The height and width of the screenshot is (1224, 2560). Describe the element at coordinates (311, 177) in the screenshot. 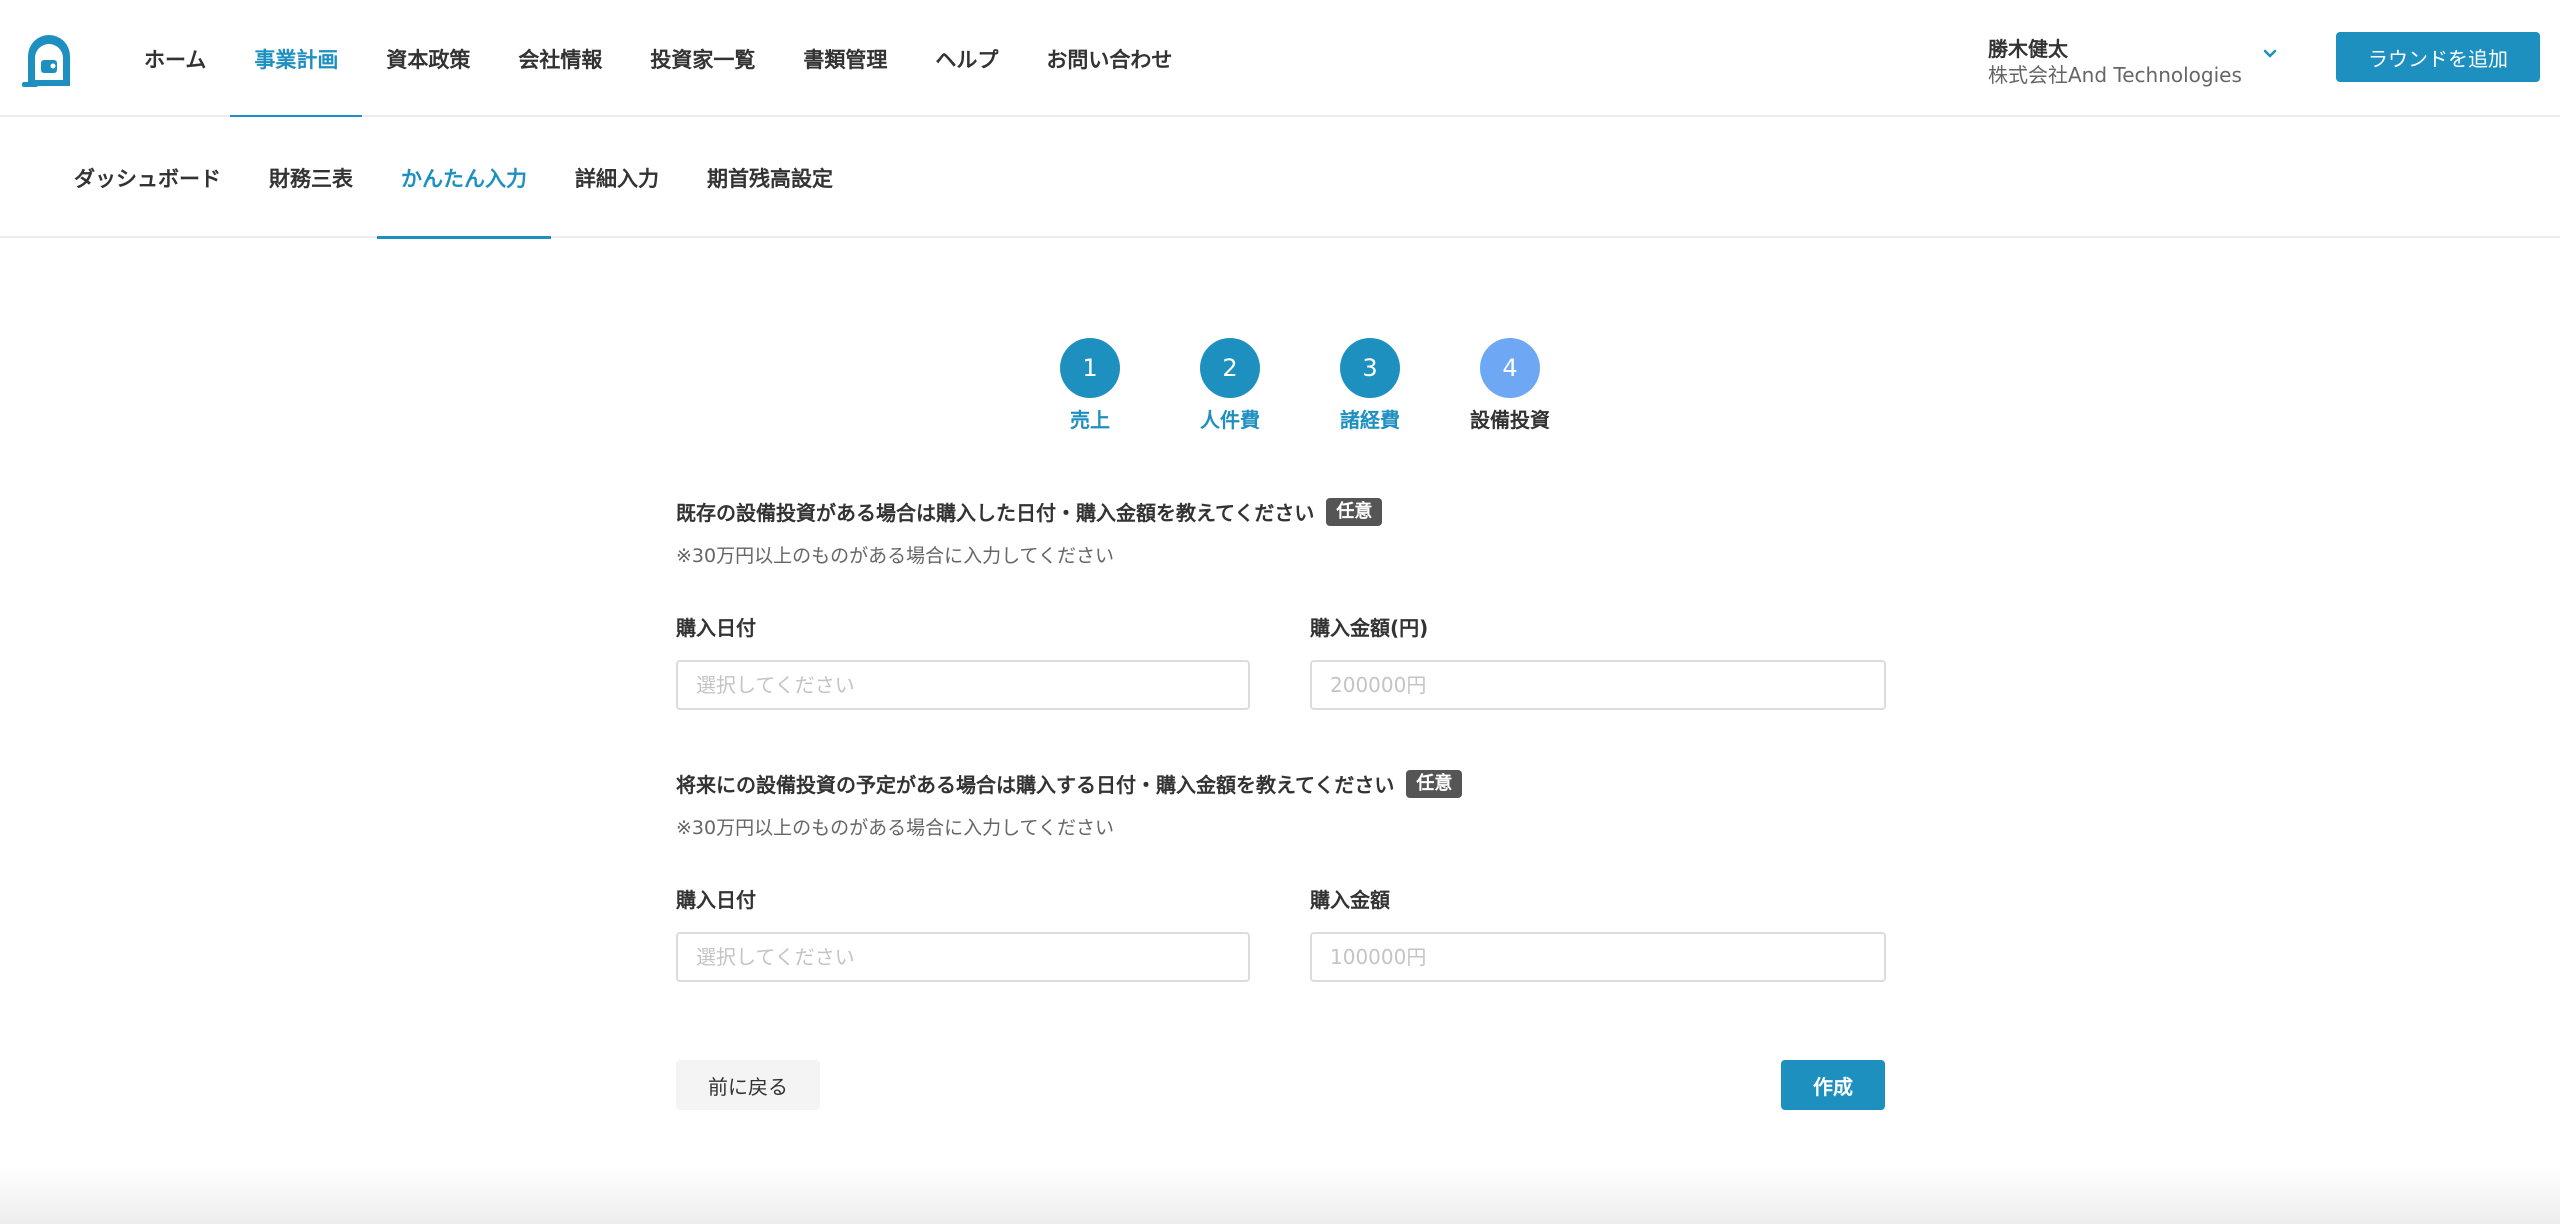

I see `tab-financial-statements: 財務三表` at that location.